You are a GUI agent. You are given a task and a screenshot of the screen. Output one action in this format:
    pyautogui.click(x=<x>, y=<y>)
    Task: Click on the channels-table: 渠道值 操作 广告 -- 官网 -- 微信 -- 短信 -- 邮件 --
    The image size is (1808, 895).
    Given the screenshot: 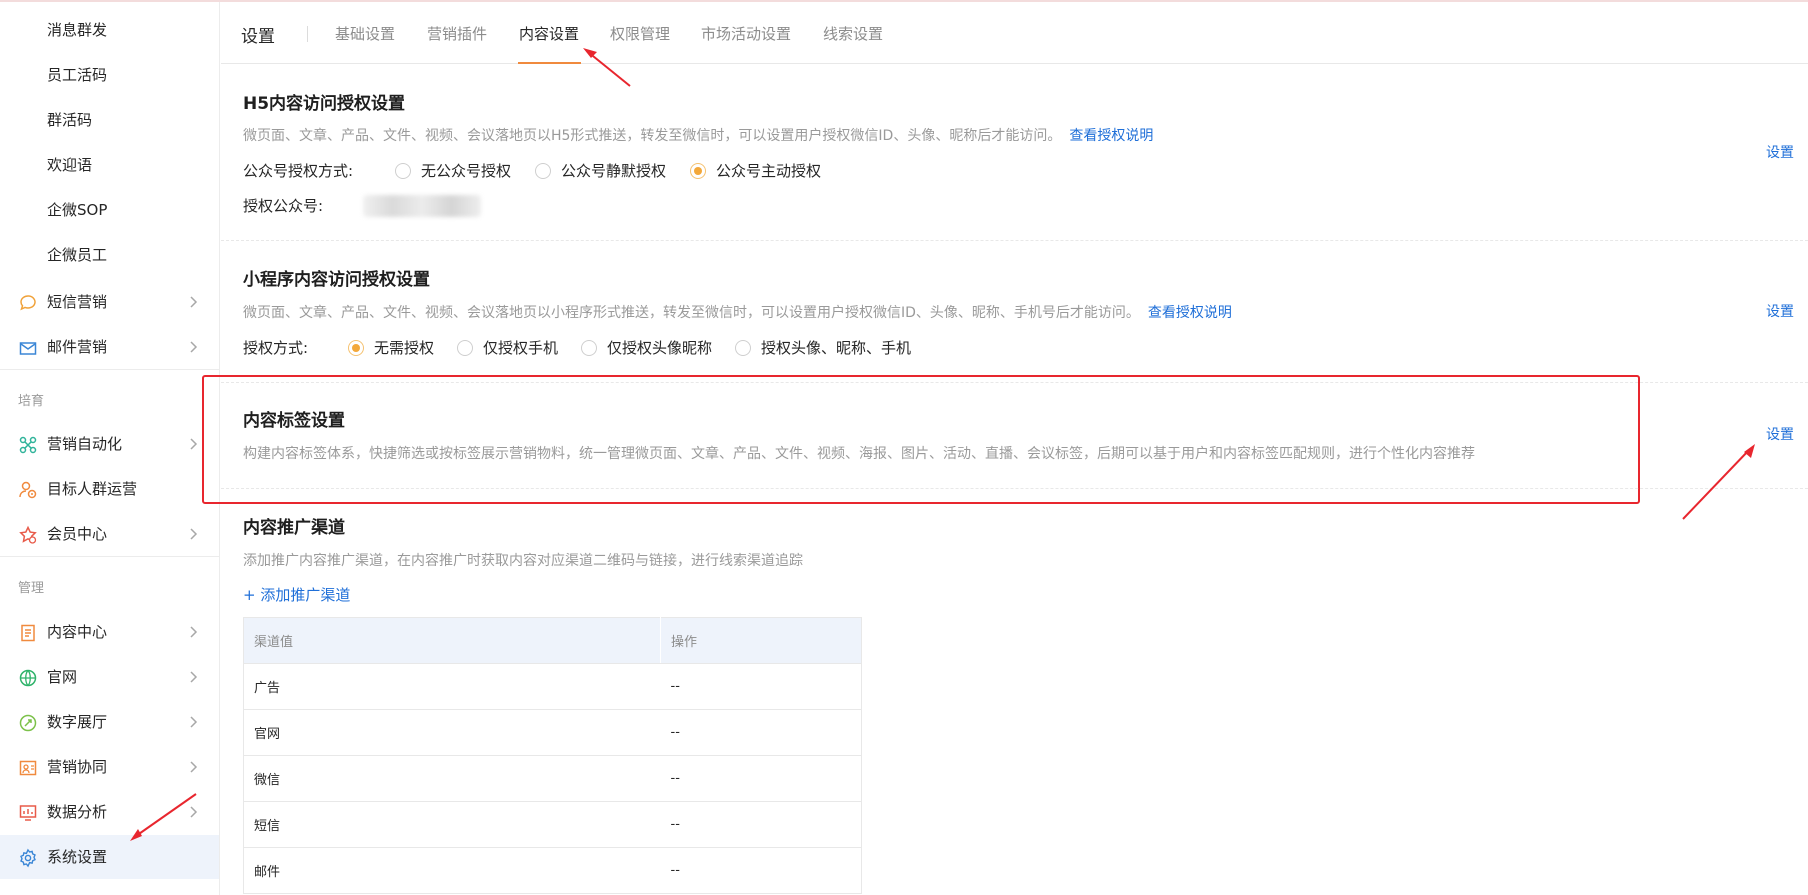 What is the action you would take?
    pyautogui.click(x=552, y=755)
    